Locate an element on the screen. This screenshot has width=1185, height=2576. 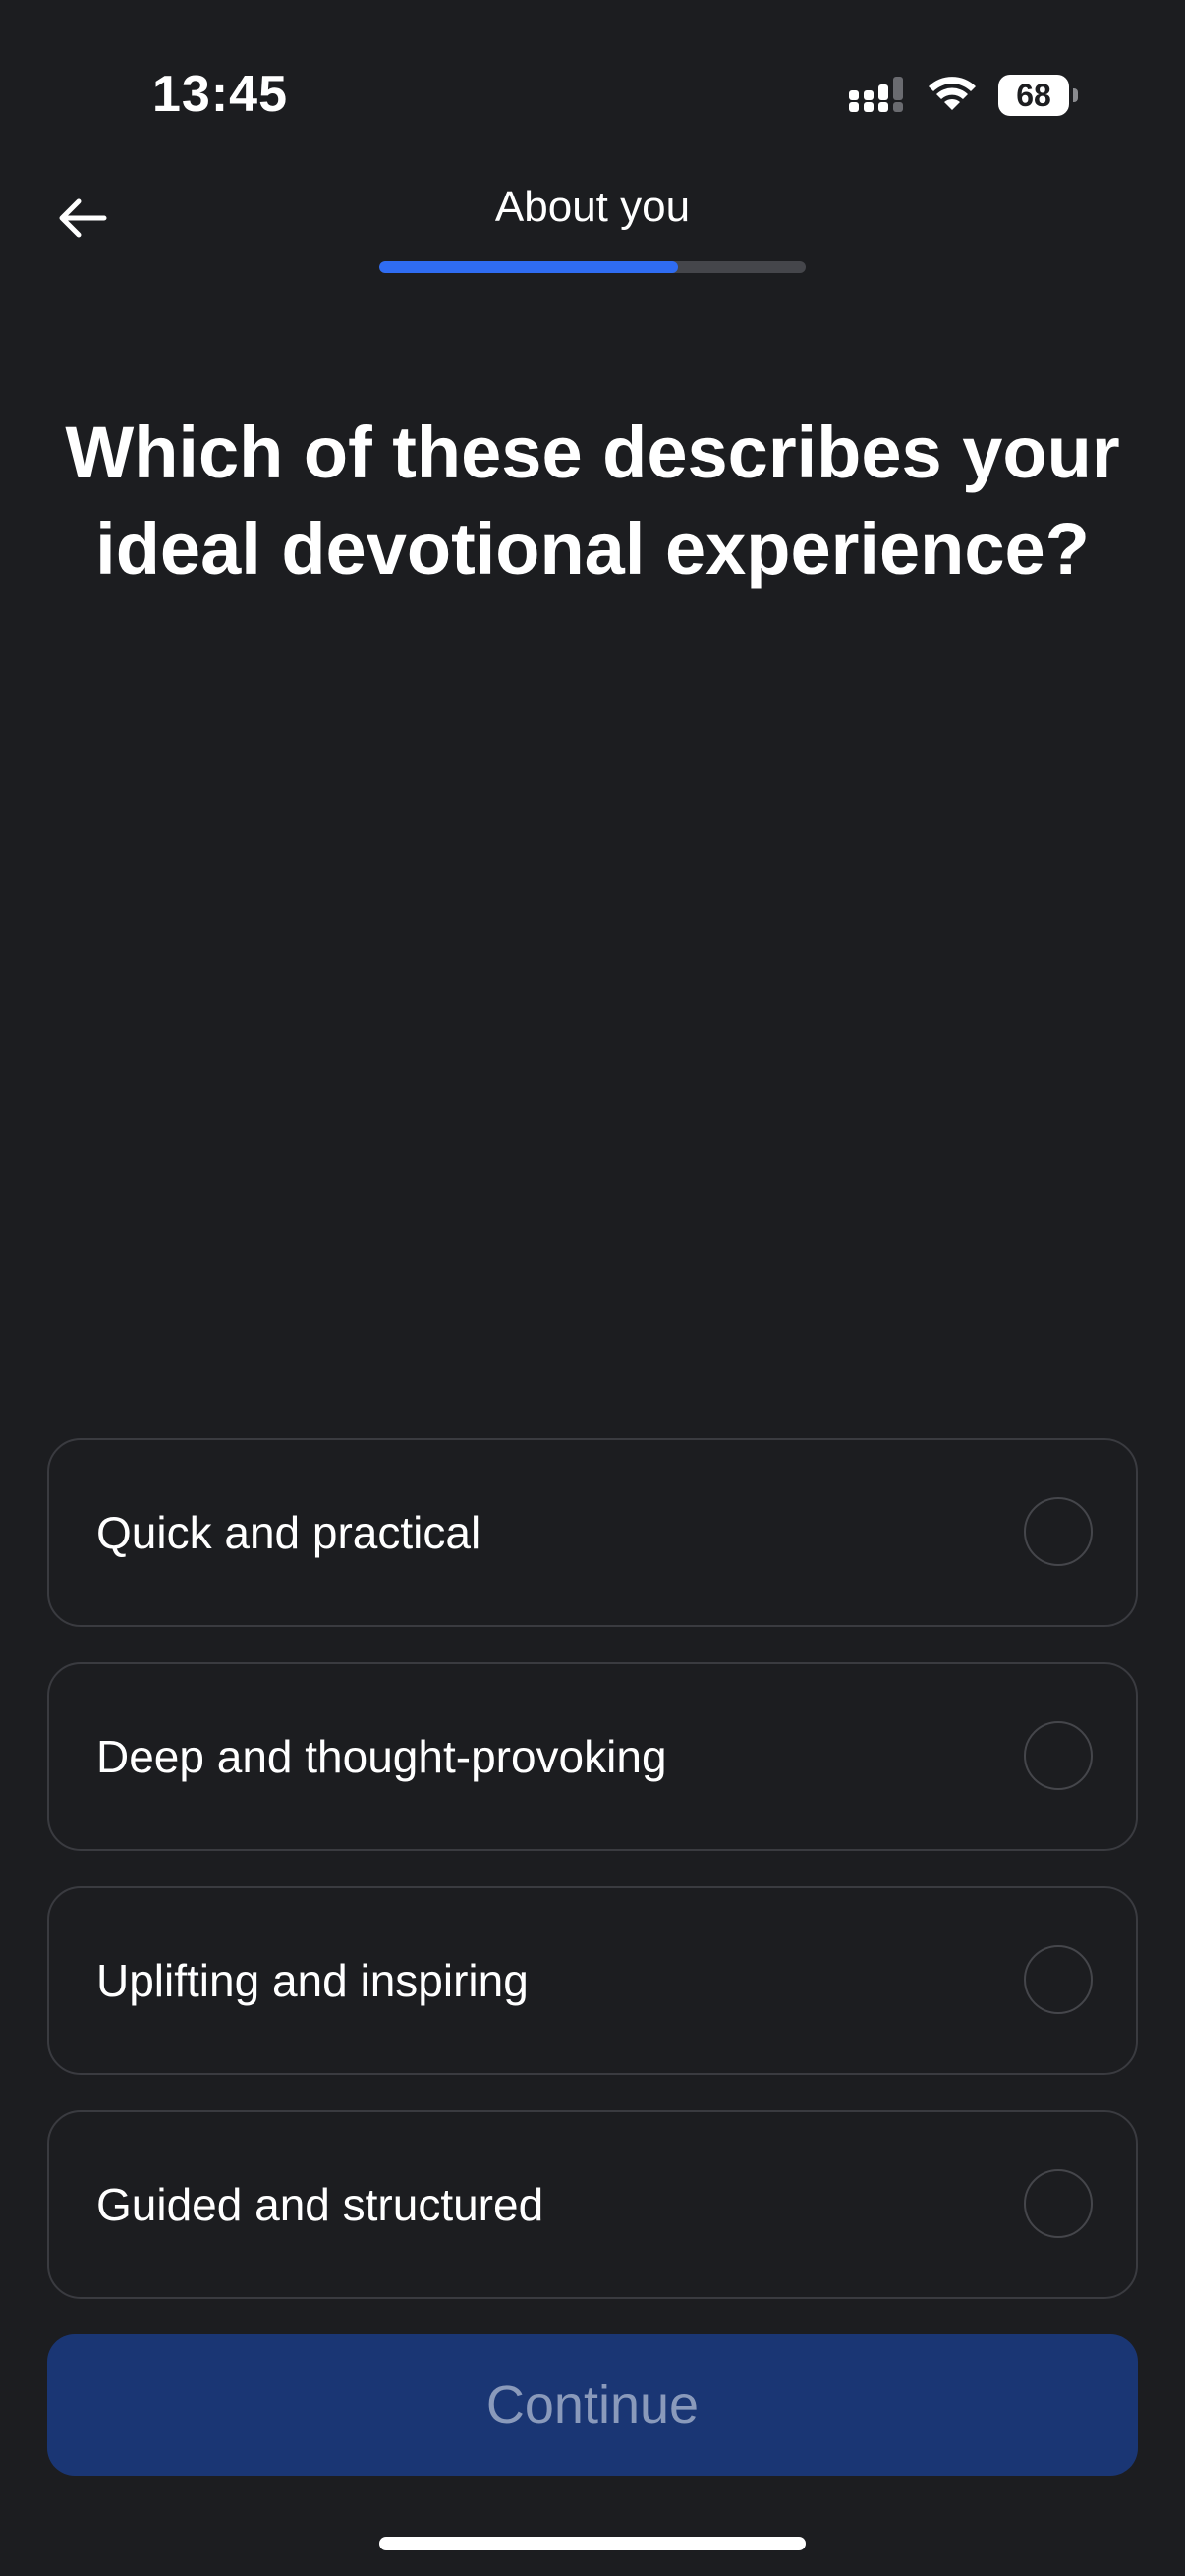
battery-cap is located at coordinates (1076, 95).